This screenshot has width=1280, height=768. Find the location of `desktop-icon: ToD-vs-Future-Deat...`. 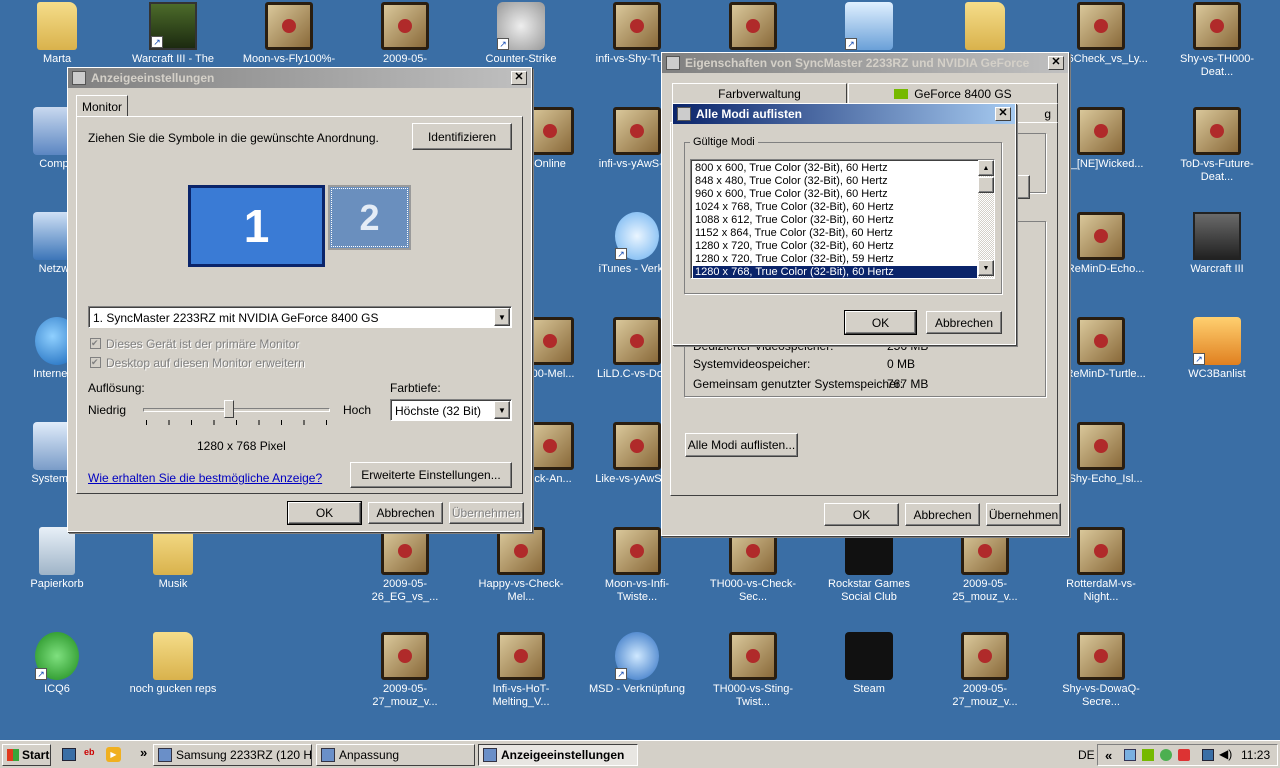

desktop-icon: ToD-vs-Future-Deat... is located at coordinates (1217, 145).